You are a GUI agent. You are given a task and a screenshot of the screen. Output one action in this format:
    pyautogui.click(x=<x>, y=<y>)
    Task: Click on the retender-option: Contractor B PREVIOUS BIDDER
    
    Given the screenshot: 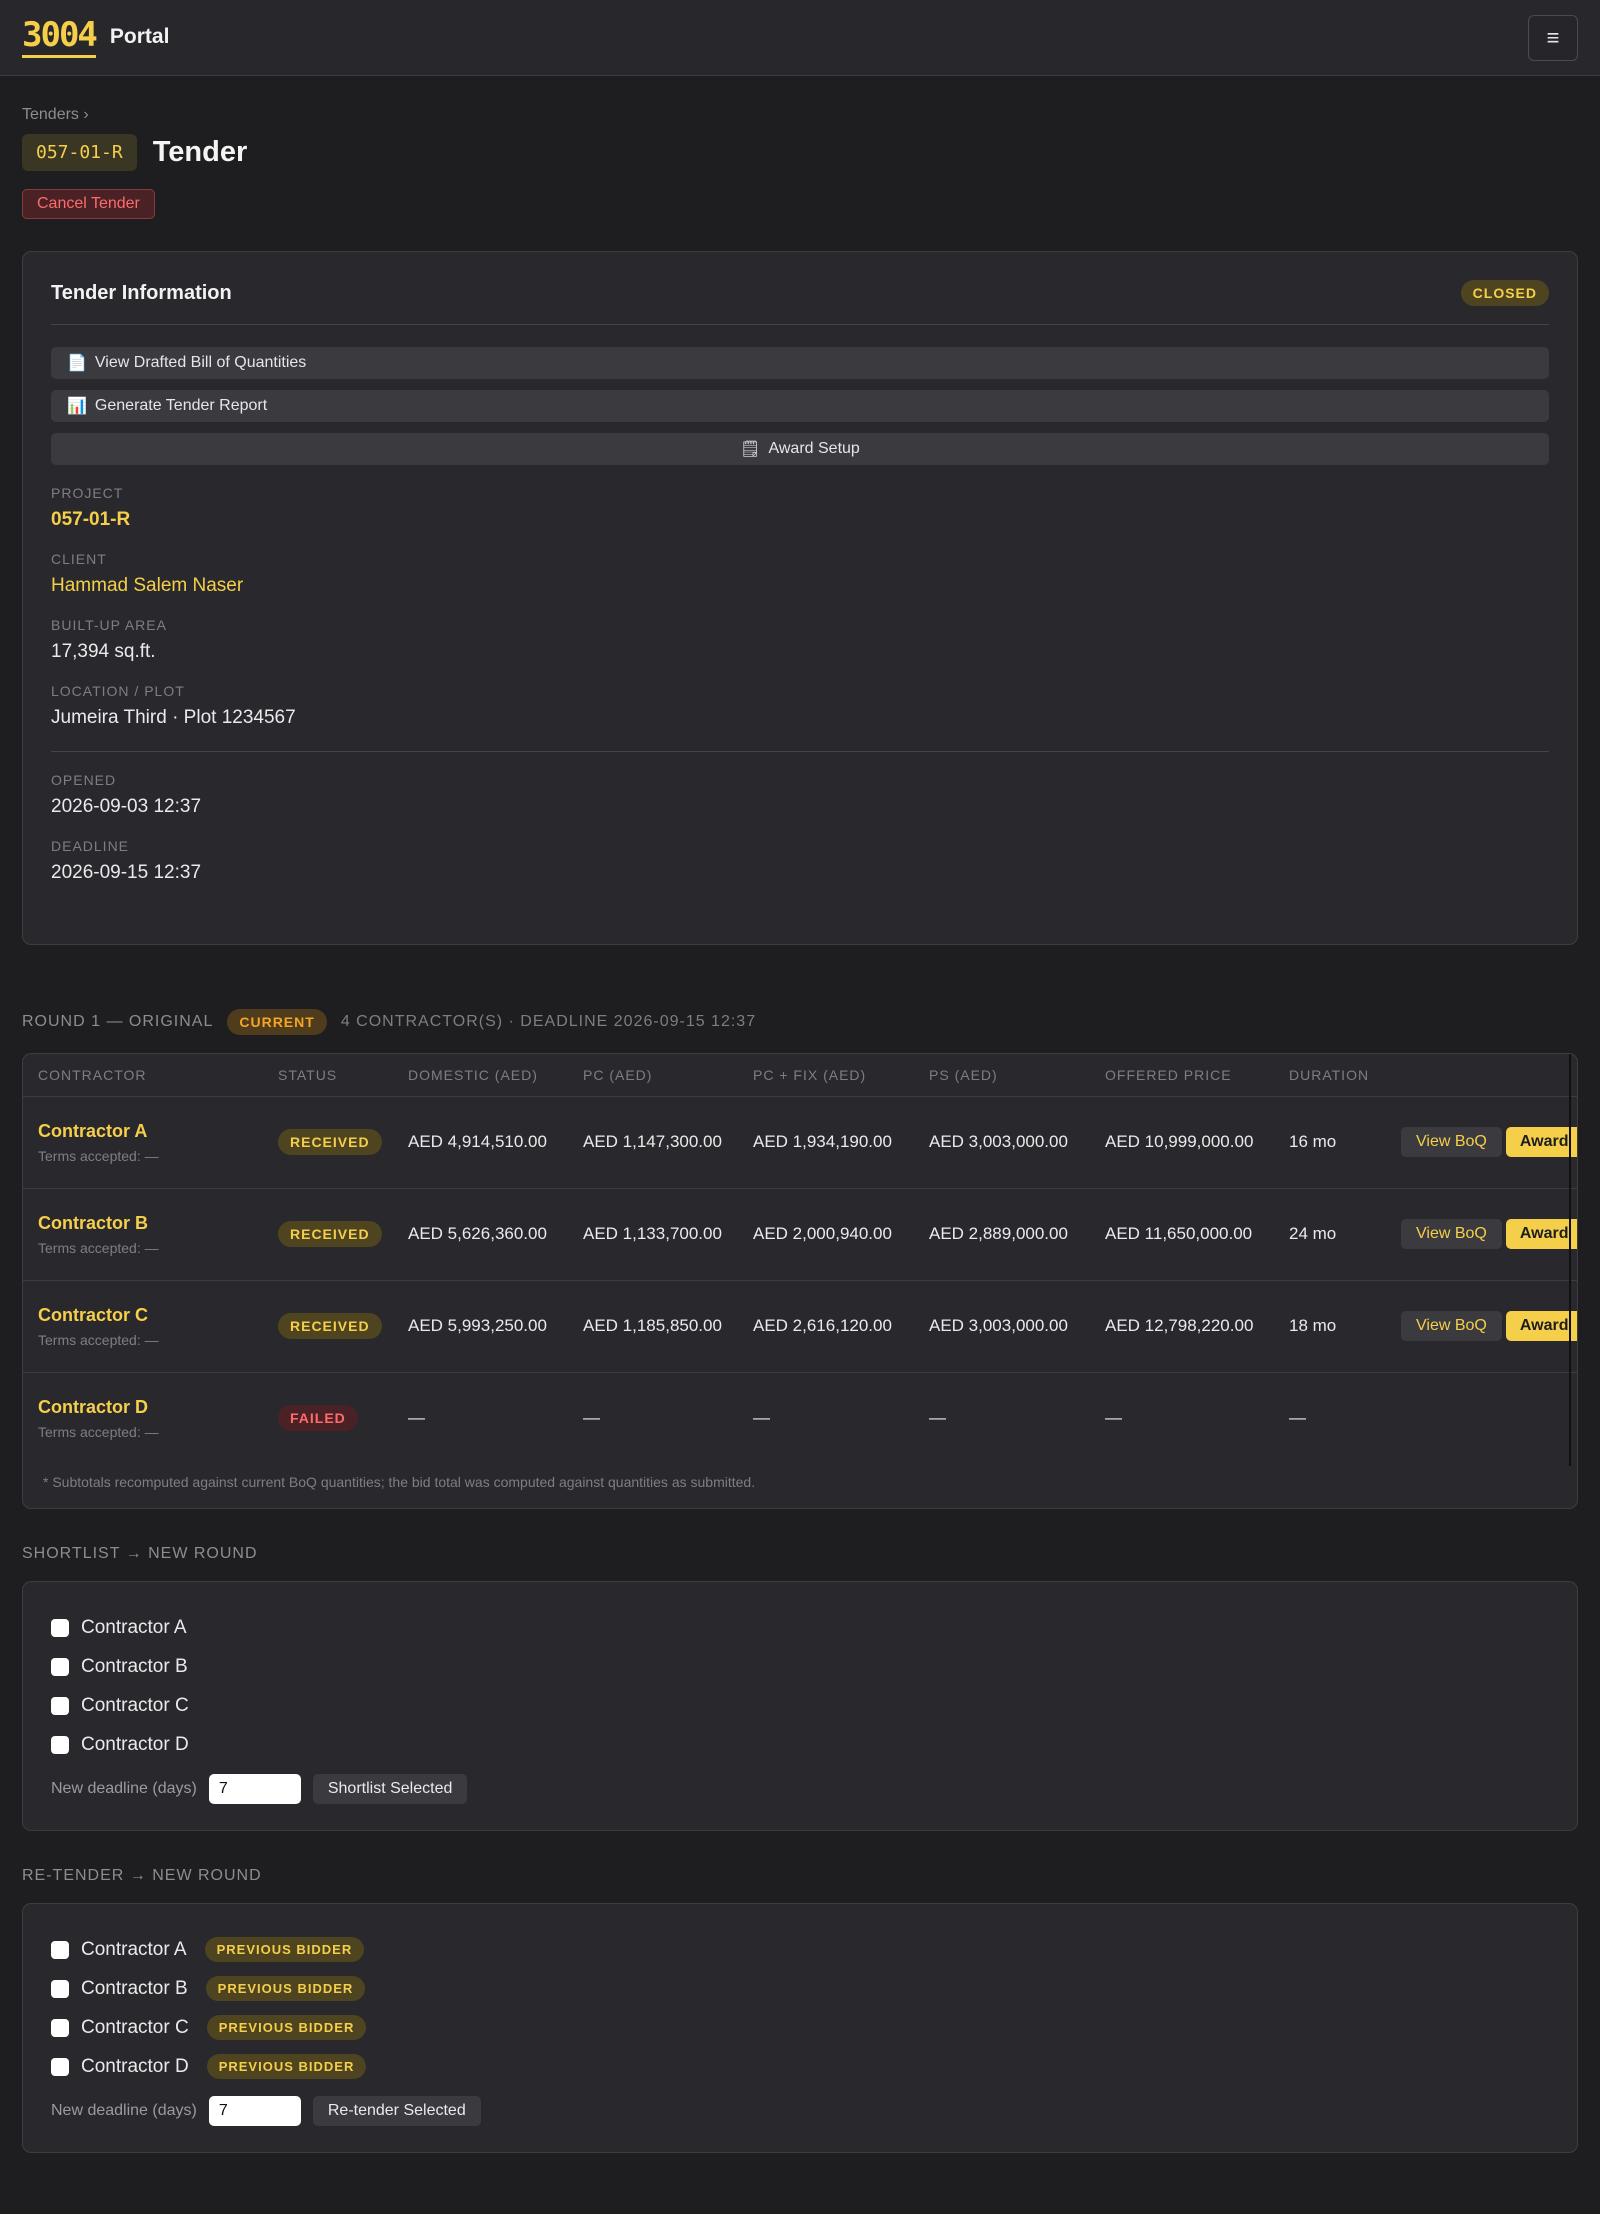 What is the action you would take?
    pyautogui.click(x=800, y=1988)
    